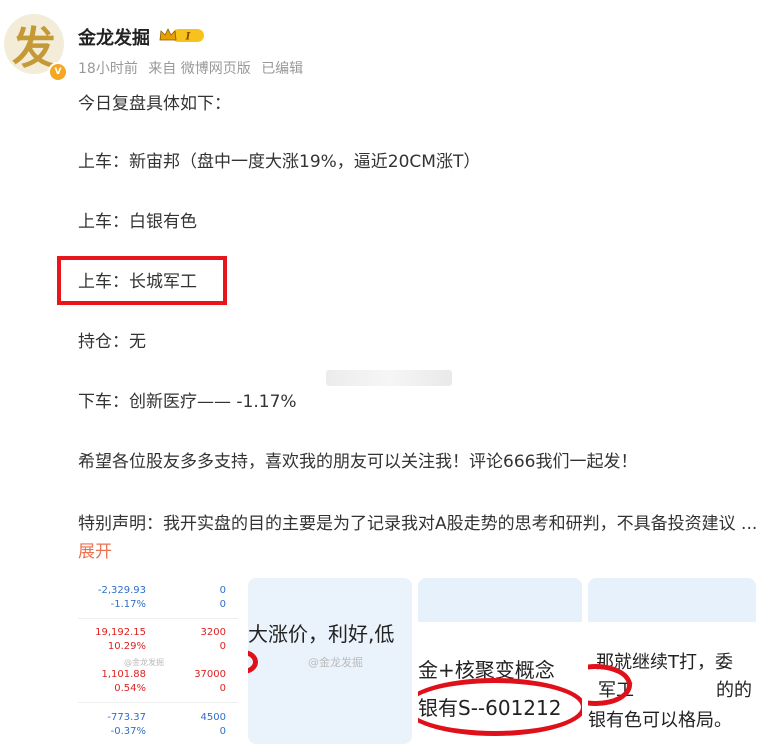 The width and height of the screenshot is (774, 753). Describe the element at coordinates (677, 688) in the screenshot. I see `redaction-block` at that location.